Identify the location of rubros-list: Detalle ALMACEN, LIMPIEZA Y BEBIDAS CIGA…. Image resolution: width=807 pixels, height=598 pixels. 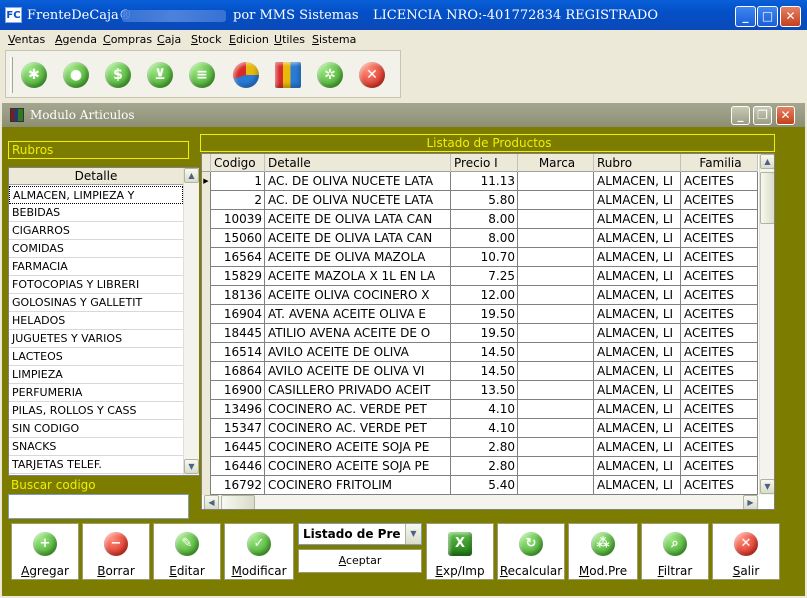
(103, 321).